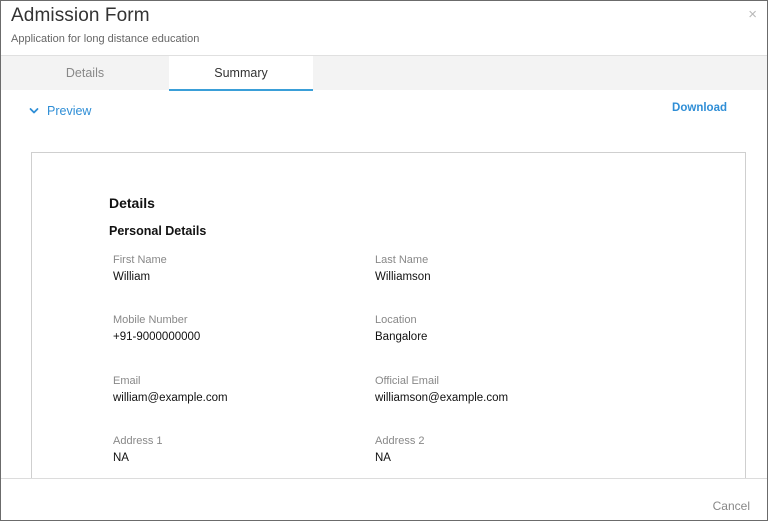  I want to click on field-label: Address 2, so click(400, 441).